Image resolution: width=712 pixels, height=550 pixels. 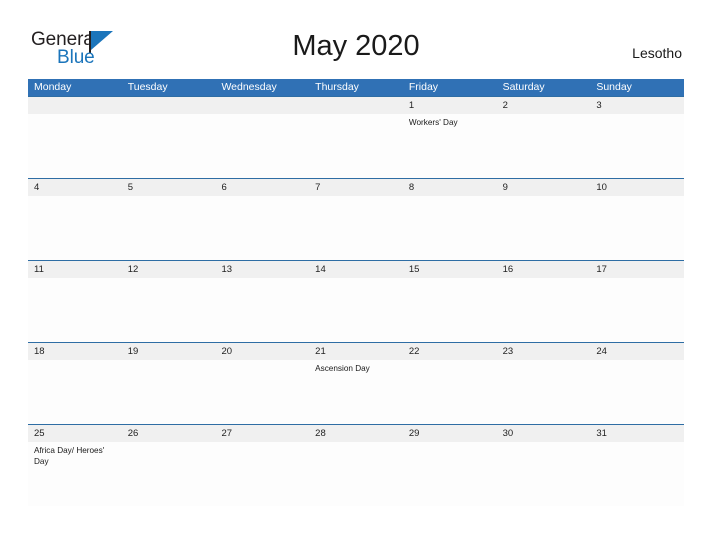 I want to click on week-row: 11 12 13 14 15 16 17, so click(x=356, y=301).